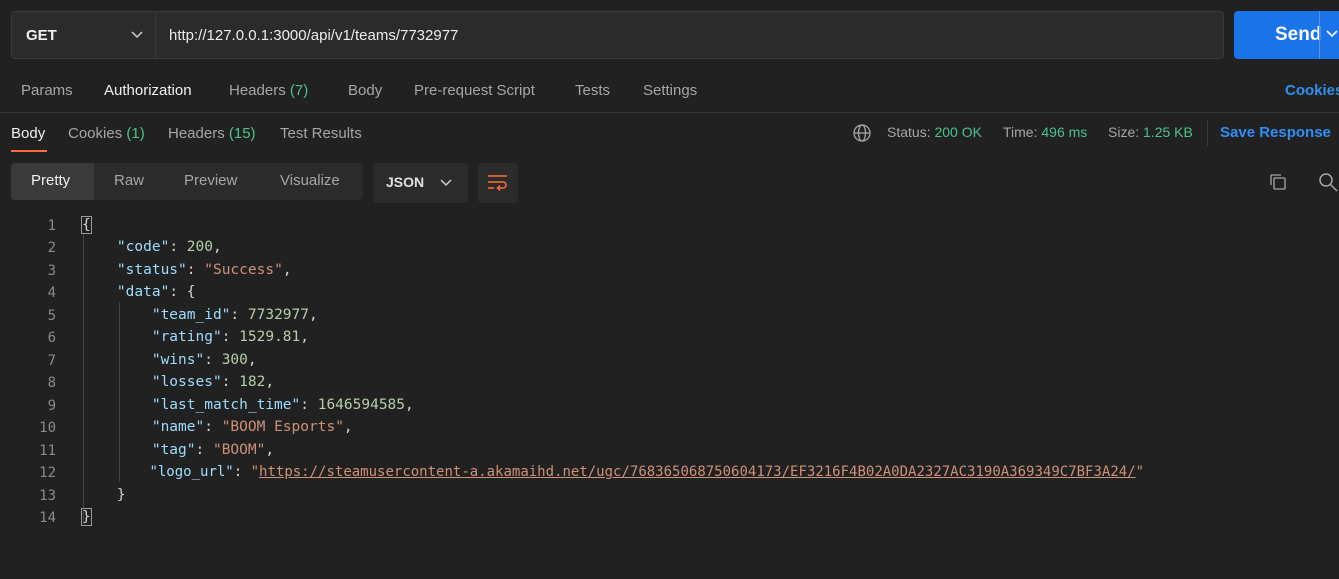 Image resolution: width=1339 pixels, height=579 pixels. What do you see at coordinates (151, 270) in the screenshot?
I see `json-key: "status"` at bounding box center [151, 270].